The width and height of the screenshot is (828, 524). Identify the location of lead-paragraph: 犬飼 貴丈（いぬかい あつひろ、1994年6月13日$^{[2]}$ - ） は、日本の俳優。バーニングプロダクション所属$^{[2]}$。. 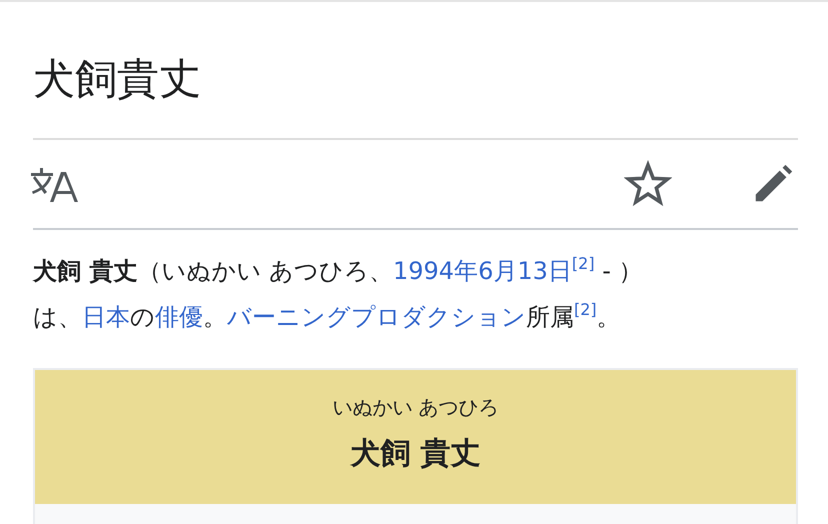
(338, 293).